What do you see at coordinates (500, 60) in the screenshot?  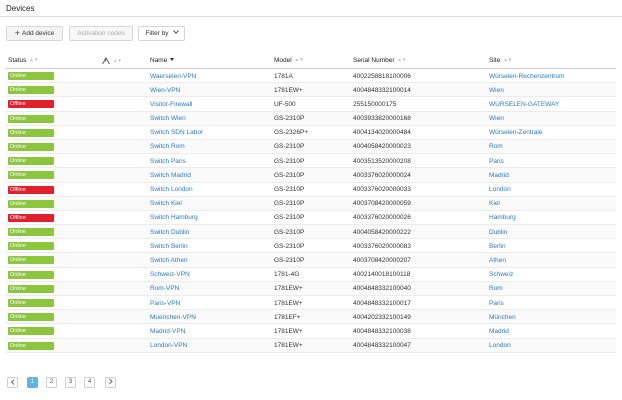 I see `column-header-site: Site ▲▼` at bounding box center [500, 60].